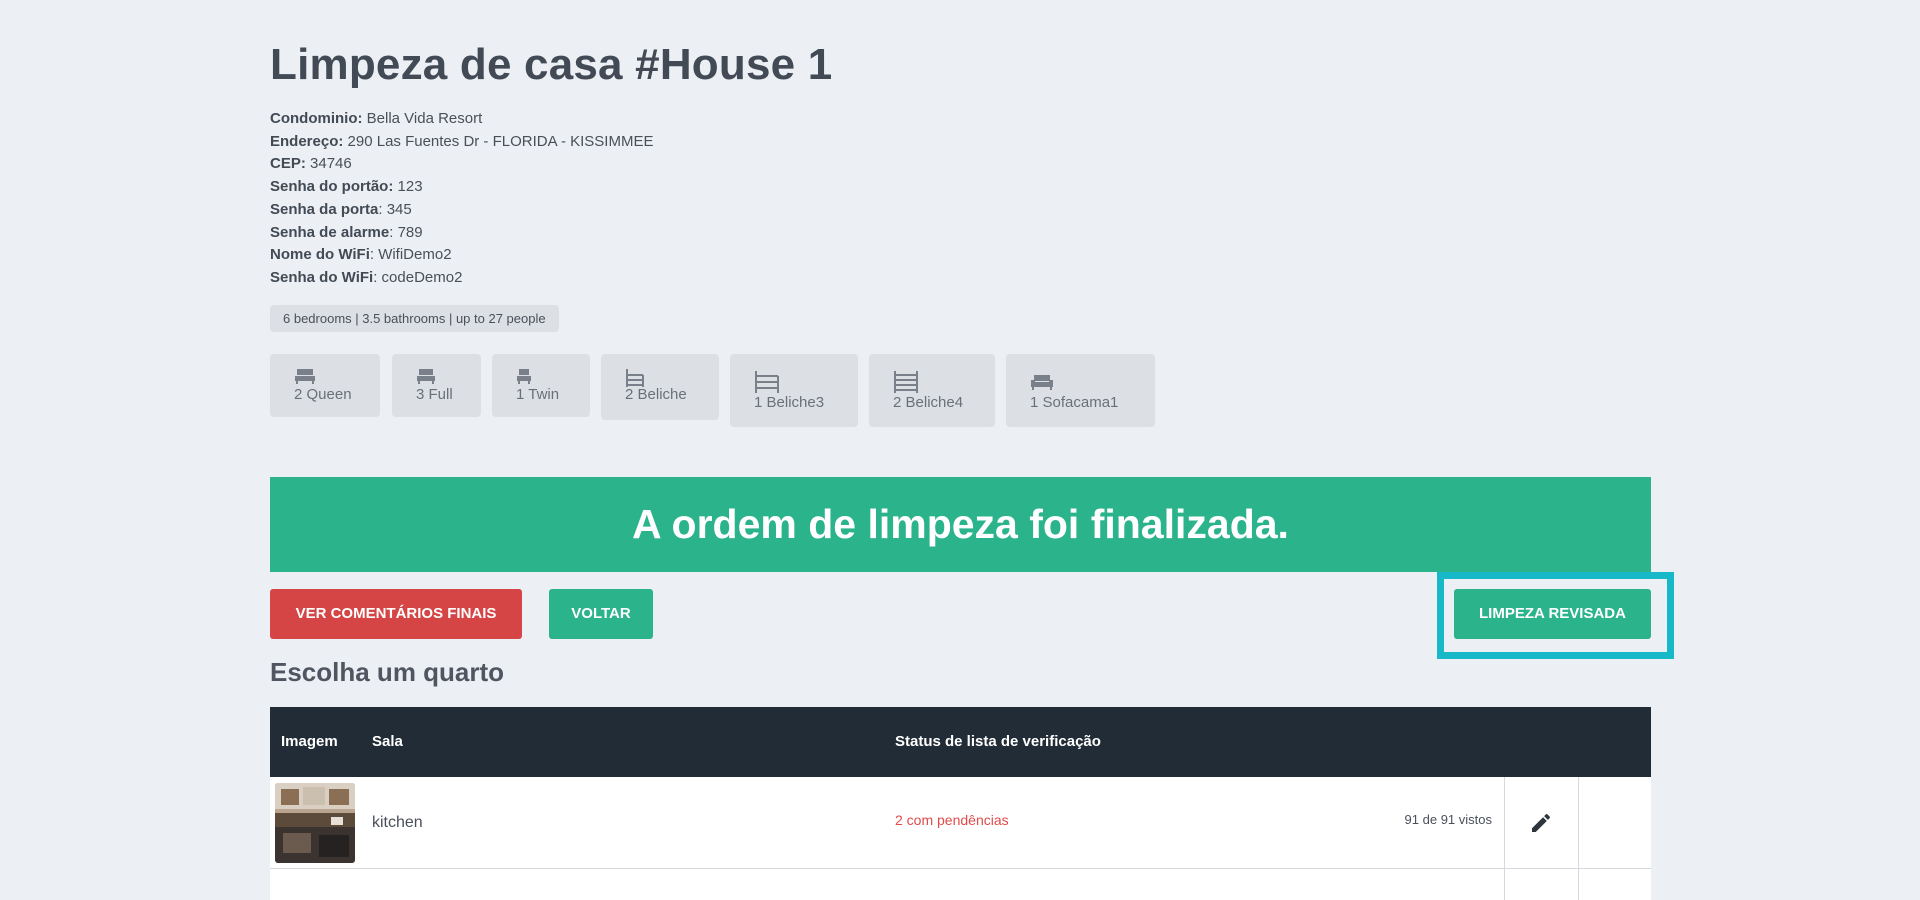 The width and height of the screenshot is (1920, 900). I want to click on info-wifi-password: Senha do WiFi: codeDemo2, so click(366, 277).